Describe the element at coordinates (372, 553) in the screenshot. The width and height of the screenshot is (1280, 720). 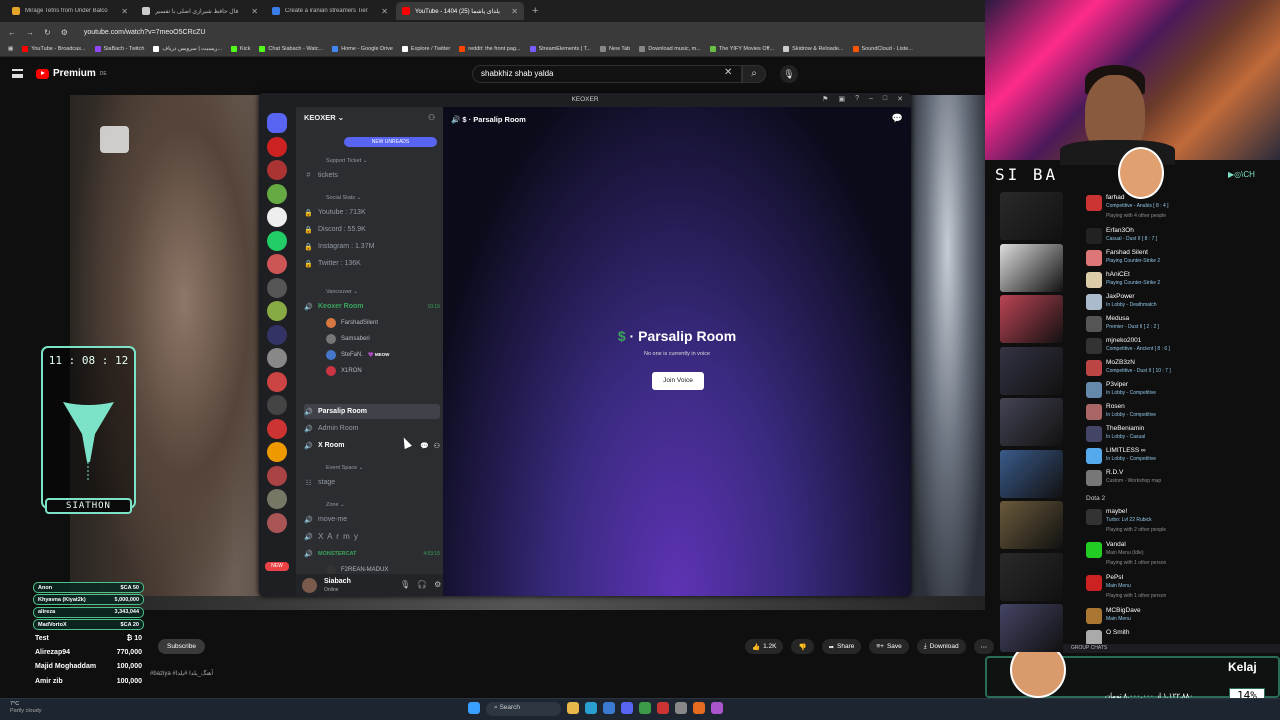
I see `channel-monstercat: 🔊 MONSTERCAT 4:53:15` at that location.